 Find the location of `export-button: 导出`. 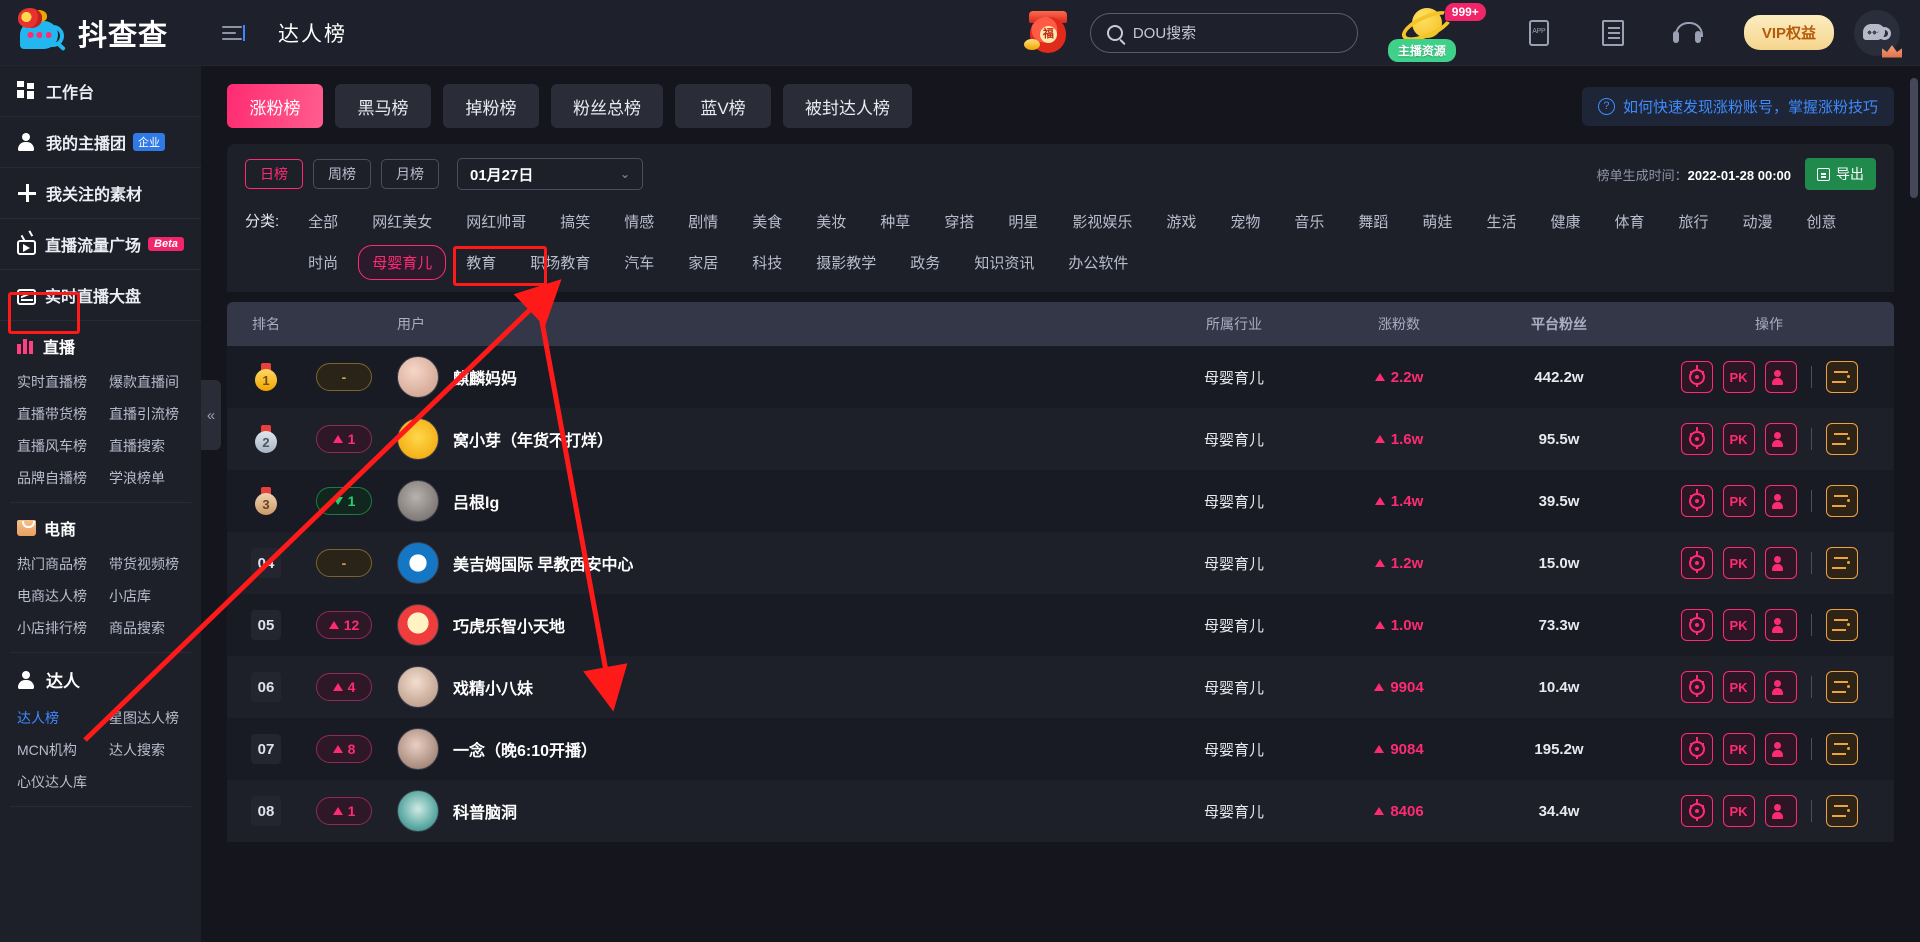

export-button: 导出 is located at coordinates (1840, 174).